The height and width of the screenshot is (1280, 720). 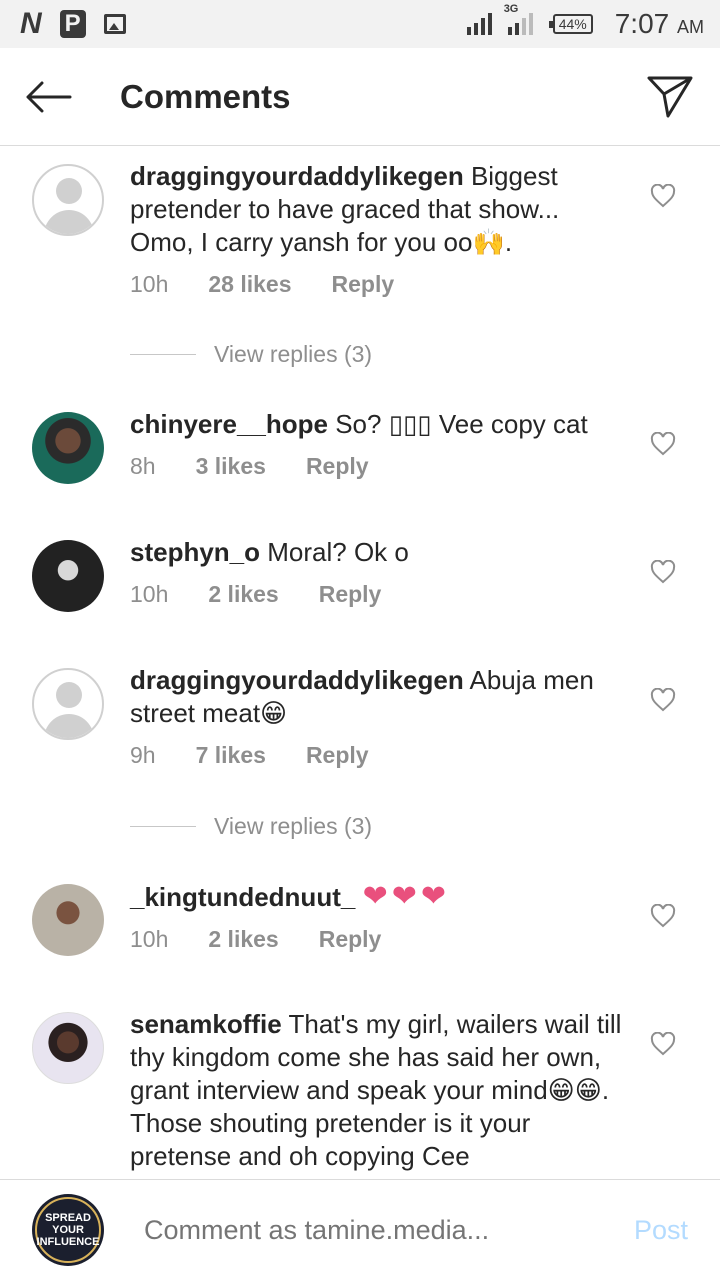 What do you see at coordinates (269, 552) in the screenshot?
I see `comment-text: stephyn_o Moral? Ok o` at bounding box center [269, 552].